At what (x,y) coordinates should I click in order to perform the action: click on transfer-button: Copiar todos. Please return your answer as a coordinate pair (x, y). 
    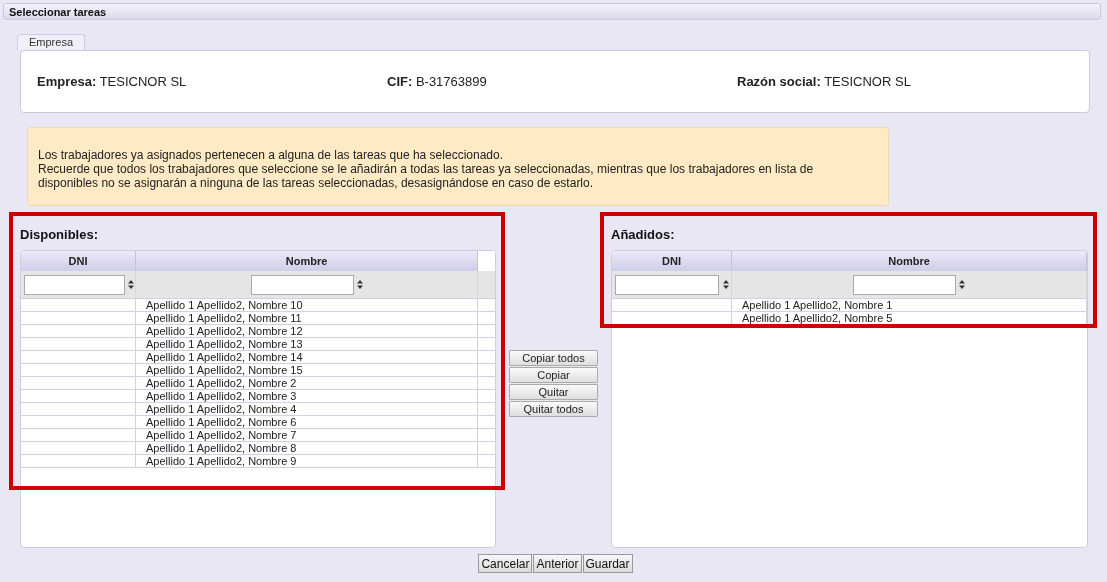
    Looking at the image, I should click on (553, 358).